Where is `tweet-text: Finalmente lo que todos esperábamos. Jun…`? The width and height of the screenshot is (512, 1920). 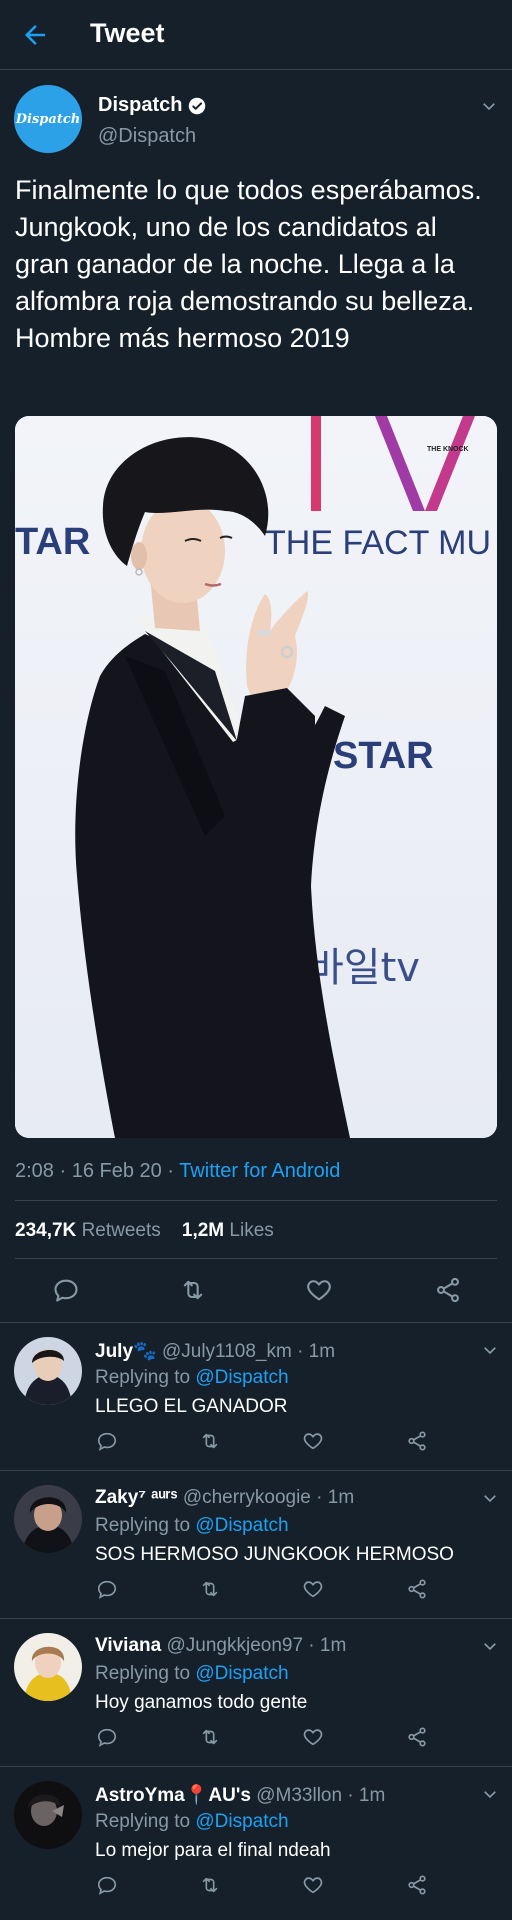
tweet-text: Finalmente lo que todos esperábamos. Jun… is located at coordinates (248, 264).